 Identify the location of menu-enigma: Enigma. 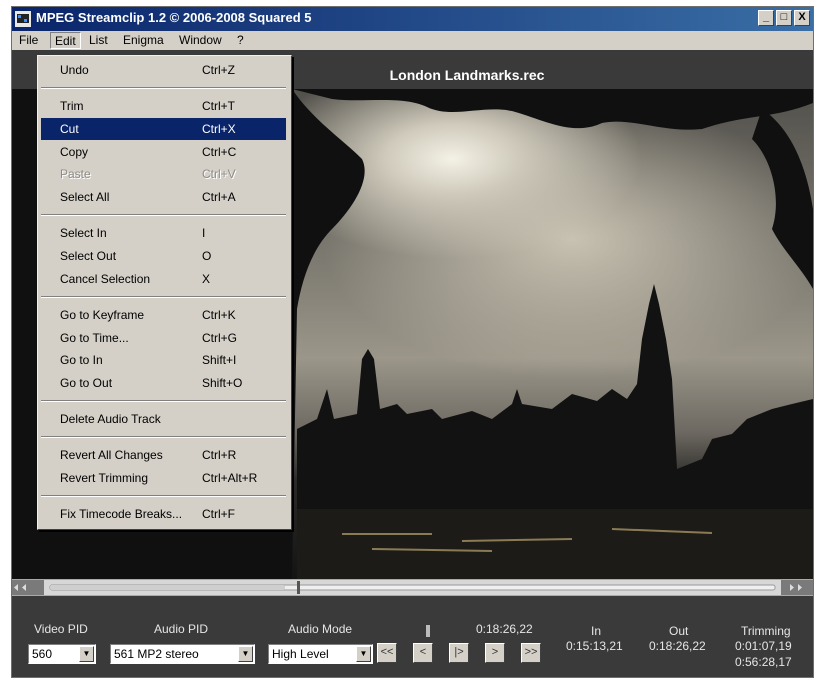
(143, 40).